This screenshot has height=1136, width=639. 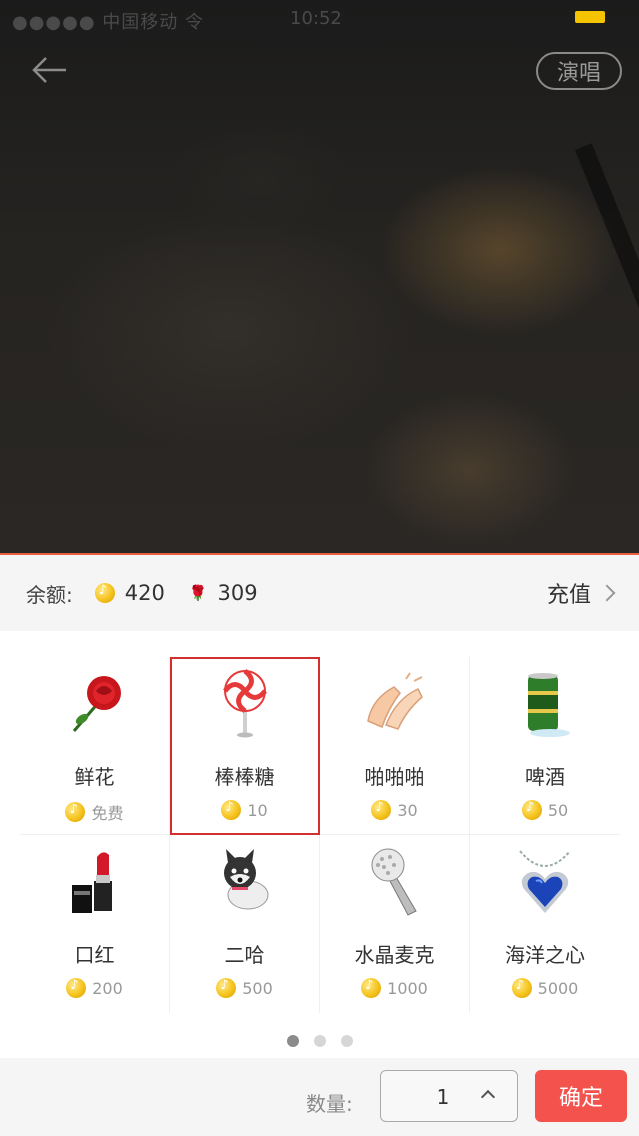 What do you see at coordinates (607, 341) in the screenshot?
I see `photo-decoration` at bounding box center [607, 341].